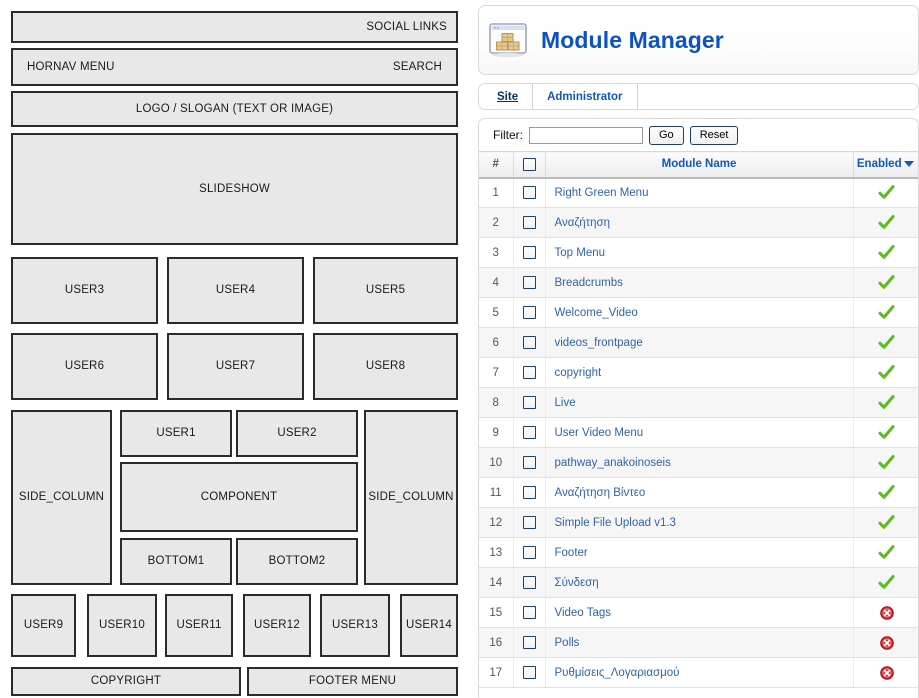 This screenshot has height=698, width=919. Describe the element at coordinates (567, 643) in the screenshot. I see `module-name-link: Polls` at that location.